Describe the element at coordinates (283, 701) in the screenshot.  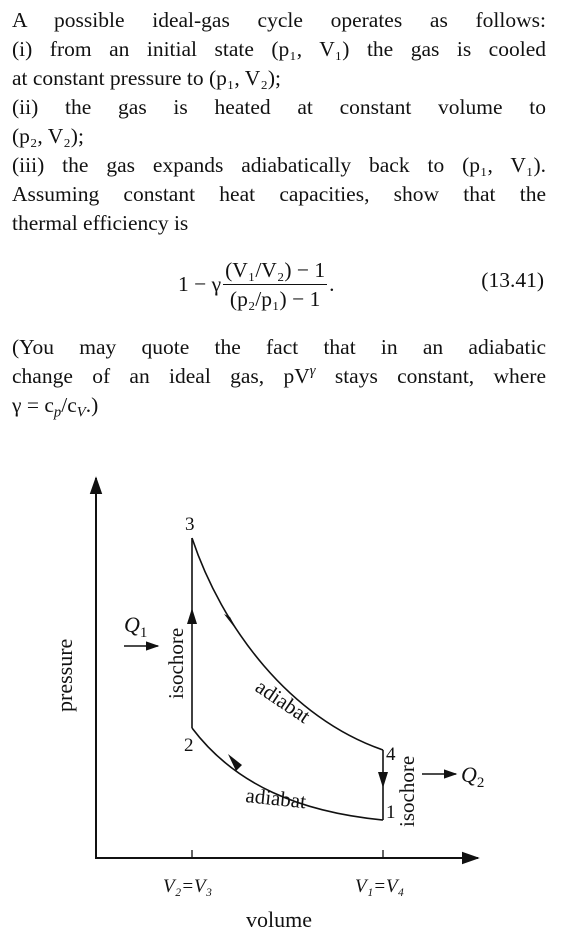
I see `upper-adiabat-label: adiabat` at that location.